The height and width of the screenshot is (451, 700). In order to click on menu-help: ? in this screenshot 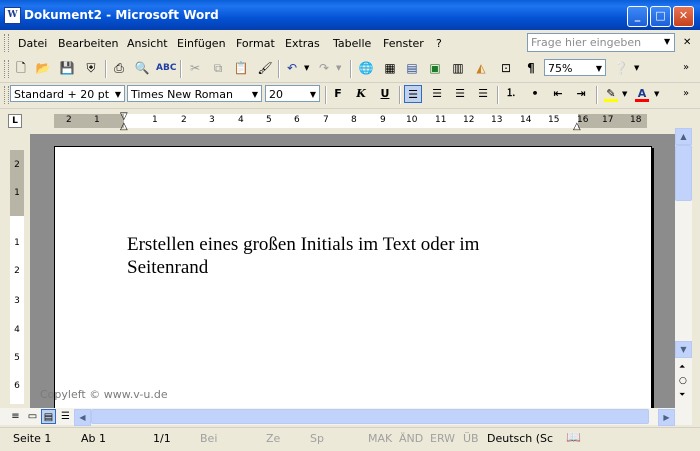, I will do `click(439, 43)`.